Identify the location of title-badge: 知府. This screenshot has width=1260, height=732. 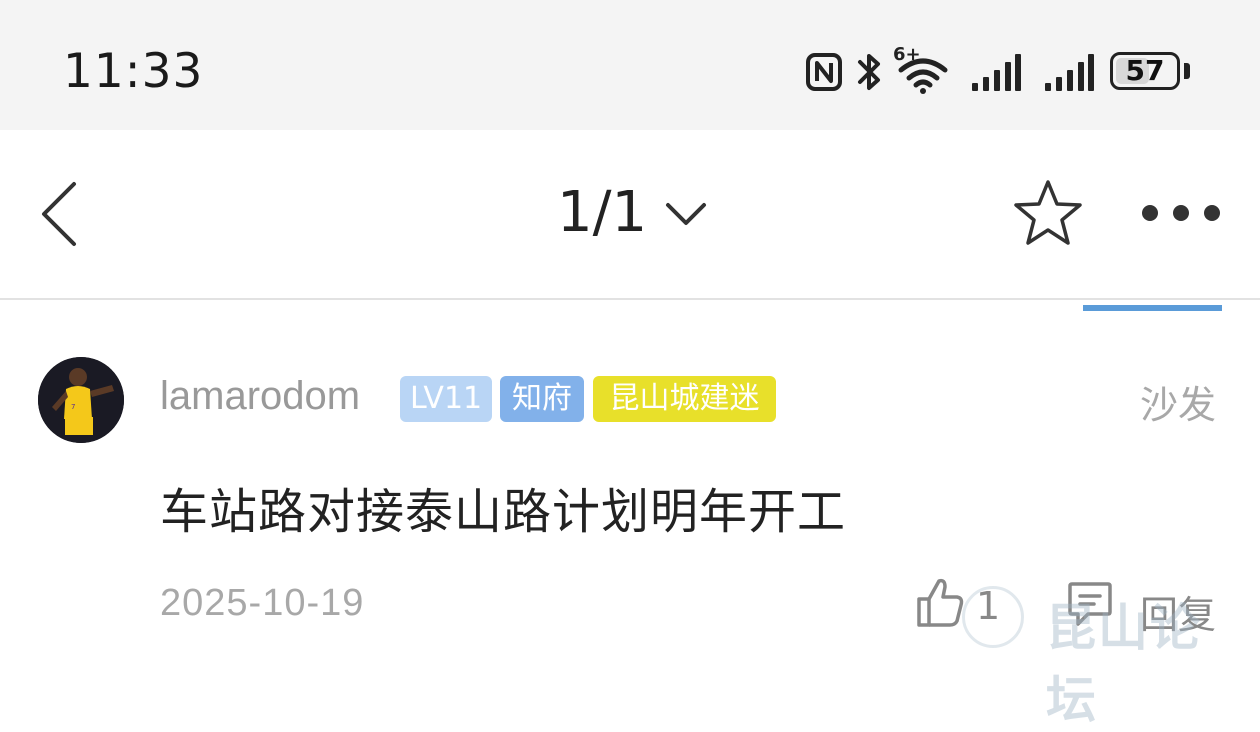
(542, 399).